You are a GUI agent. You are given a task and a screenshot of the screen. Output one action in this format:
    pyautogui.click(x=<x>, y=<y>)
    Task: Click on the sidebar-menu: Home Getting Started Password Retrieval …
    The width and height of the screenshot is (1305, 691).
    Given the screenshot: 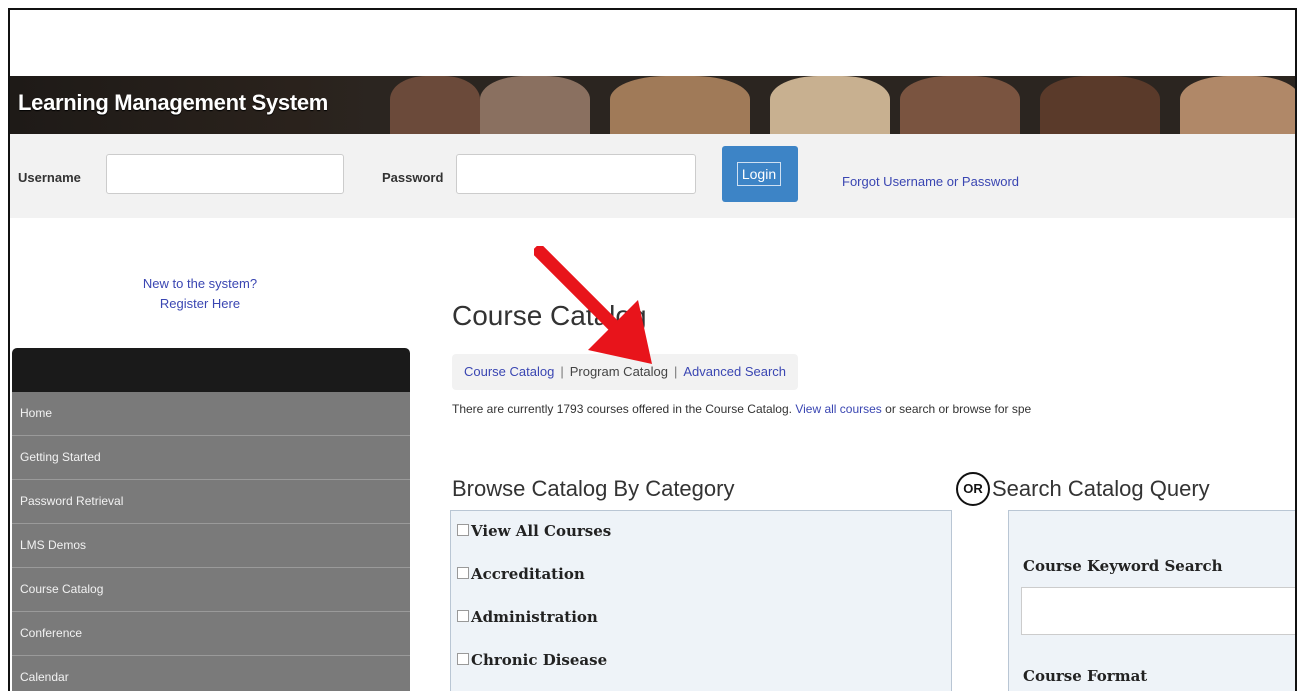 What is the action you would take?
    pyautogui.click(x=211, y=541)
    